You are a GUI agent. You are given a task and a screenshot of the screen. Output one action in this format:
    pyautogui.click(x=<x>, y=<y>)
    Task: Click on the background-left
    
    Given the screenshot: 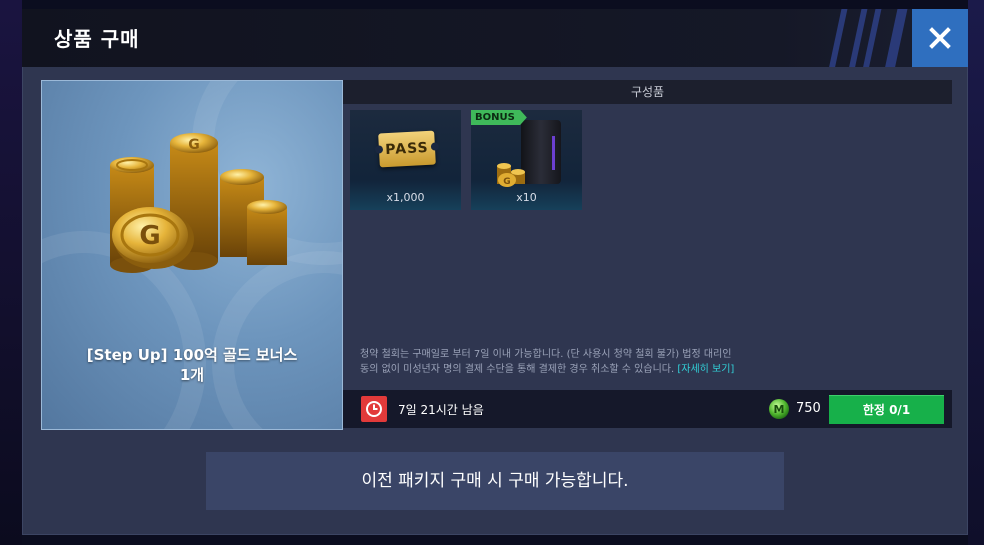 What is the action you would take?
    pyautogui.click(x=11, y=272)
    